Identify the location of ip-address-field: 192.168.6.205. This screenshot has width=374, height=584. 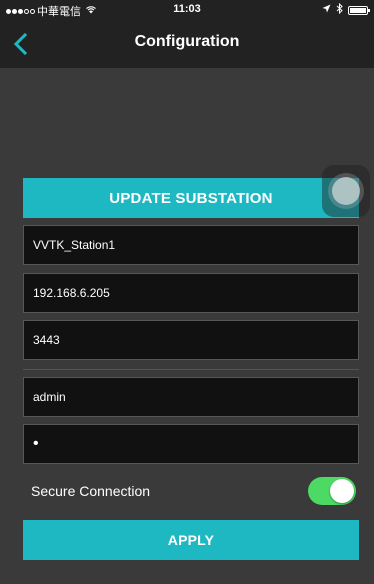
(191, 293).